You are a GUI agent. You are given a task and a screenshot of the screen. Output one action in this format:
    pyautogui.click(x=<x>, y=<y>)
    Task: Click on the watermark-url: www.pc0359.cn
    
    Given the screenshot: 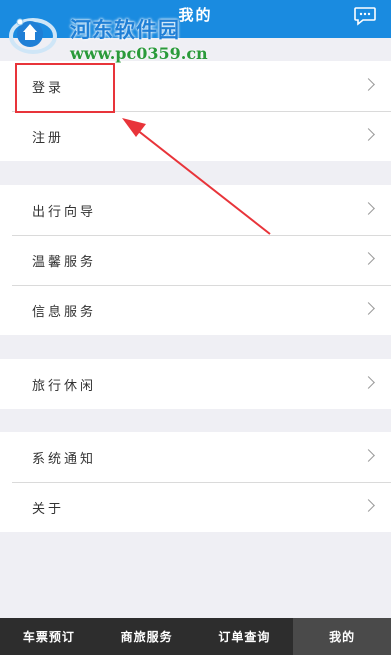 What is the action you would take?
    pyautogui.click(x=139, y=53)
    